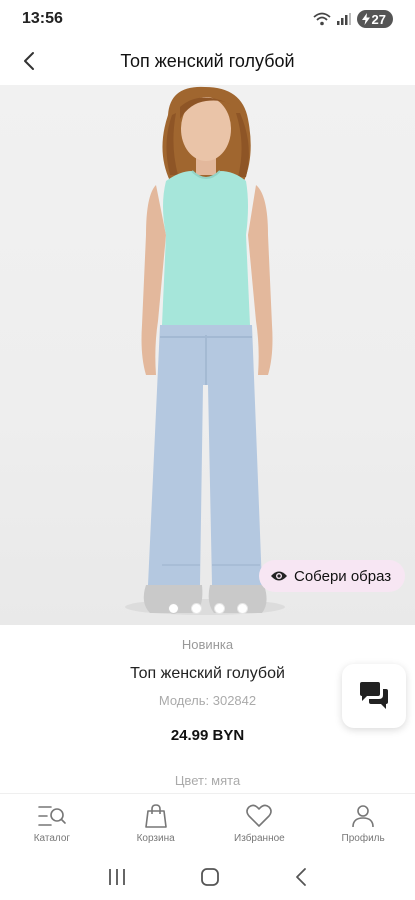 The image size is (415, 900). I want to click on person-icon, so click(363, 816).